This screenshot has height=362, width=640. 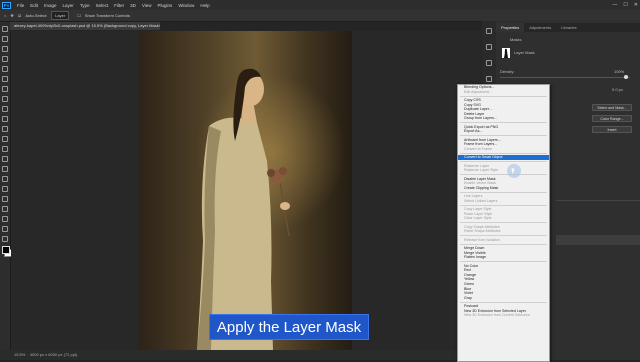 I want to click on zoom-readout: 15.5%, so click(x=19, y=354).